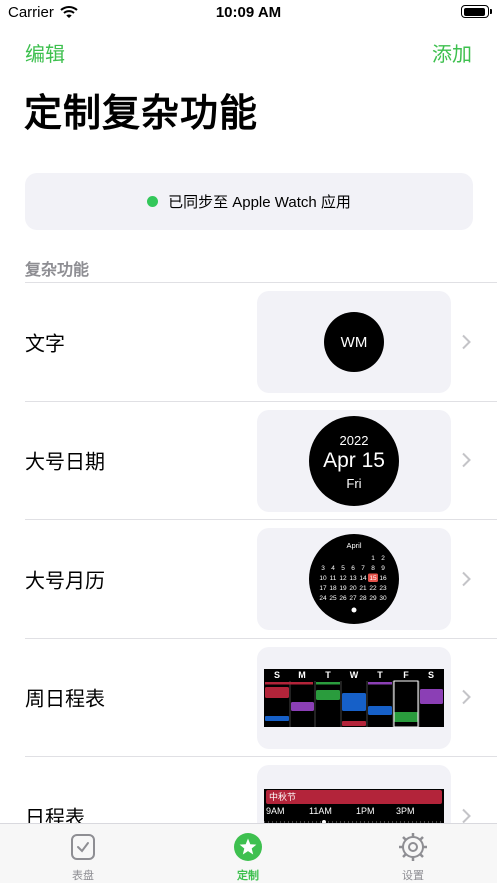  What do you see at coordinates (373, 598) in the screenshot?
I see `calendar-day: 29` at bounding box center [373, 598].